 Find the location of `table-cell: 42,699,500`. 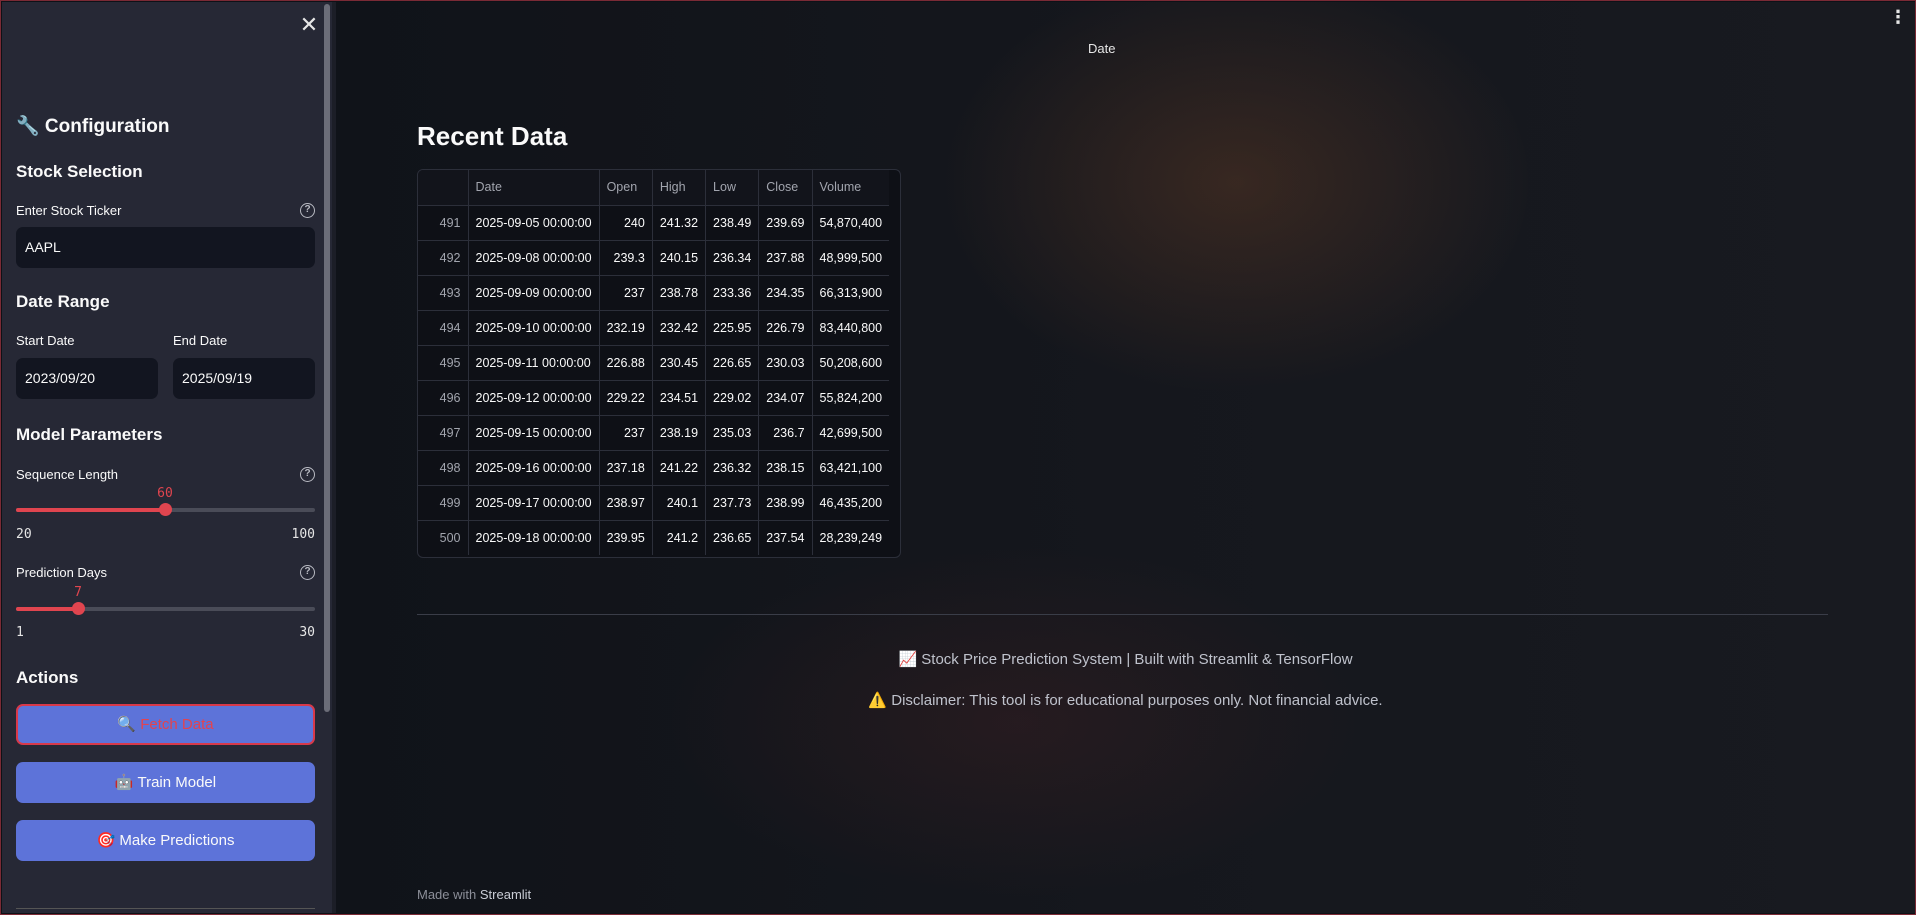

table-cell: 42,699,500 is located at coordinates (851, 433).